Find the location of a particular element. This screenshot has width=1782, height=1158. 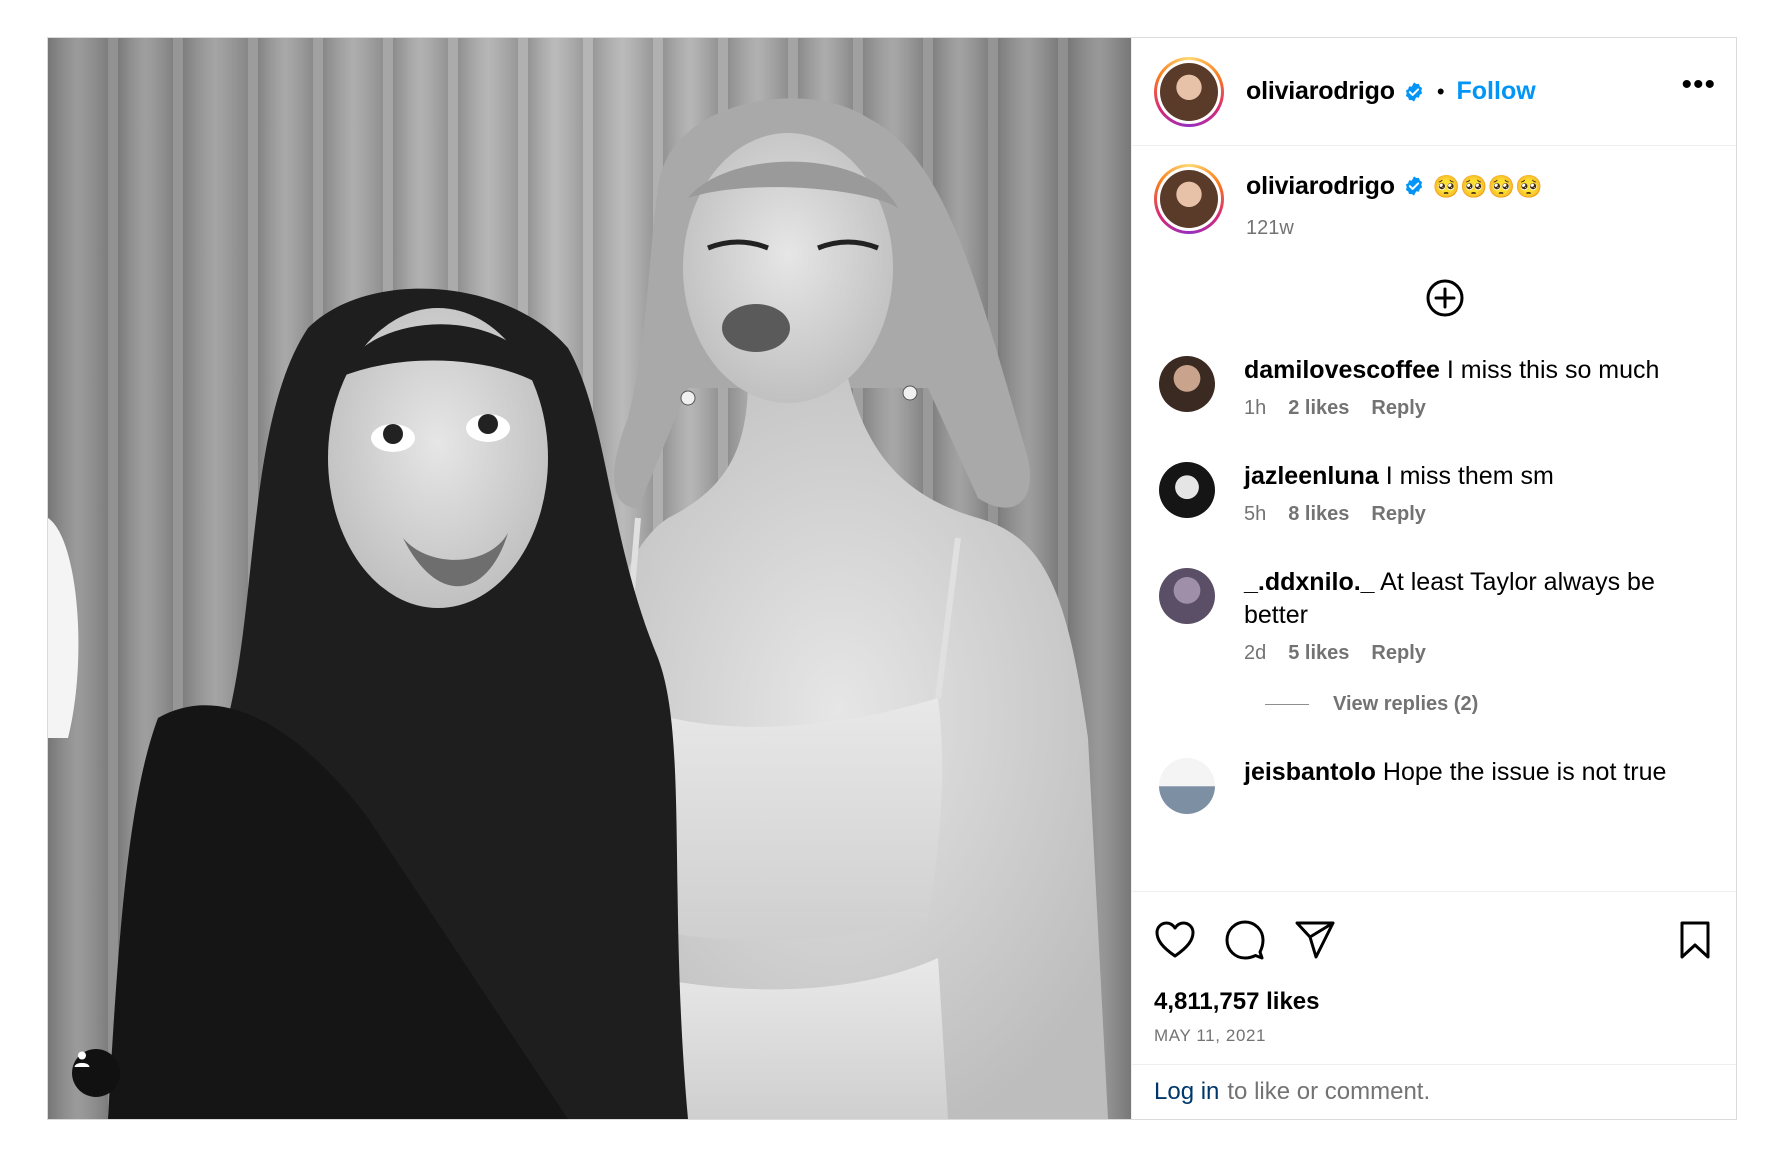

post-header: oliviarodrigo • Follow ••• is located at coordinates (1434, 92).